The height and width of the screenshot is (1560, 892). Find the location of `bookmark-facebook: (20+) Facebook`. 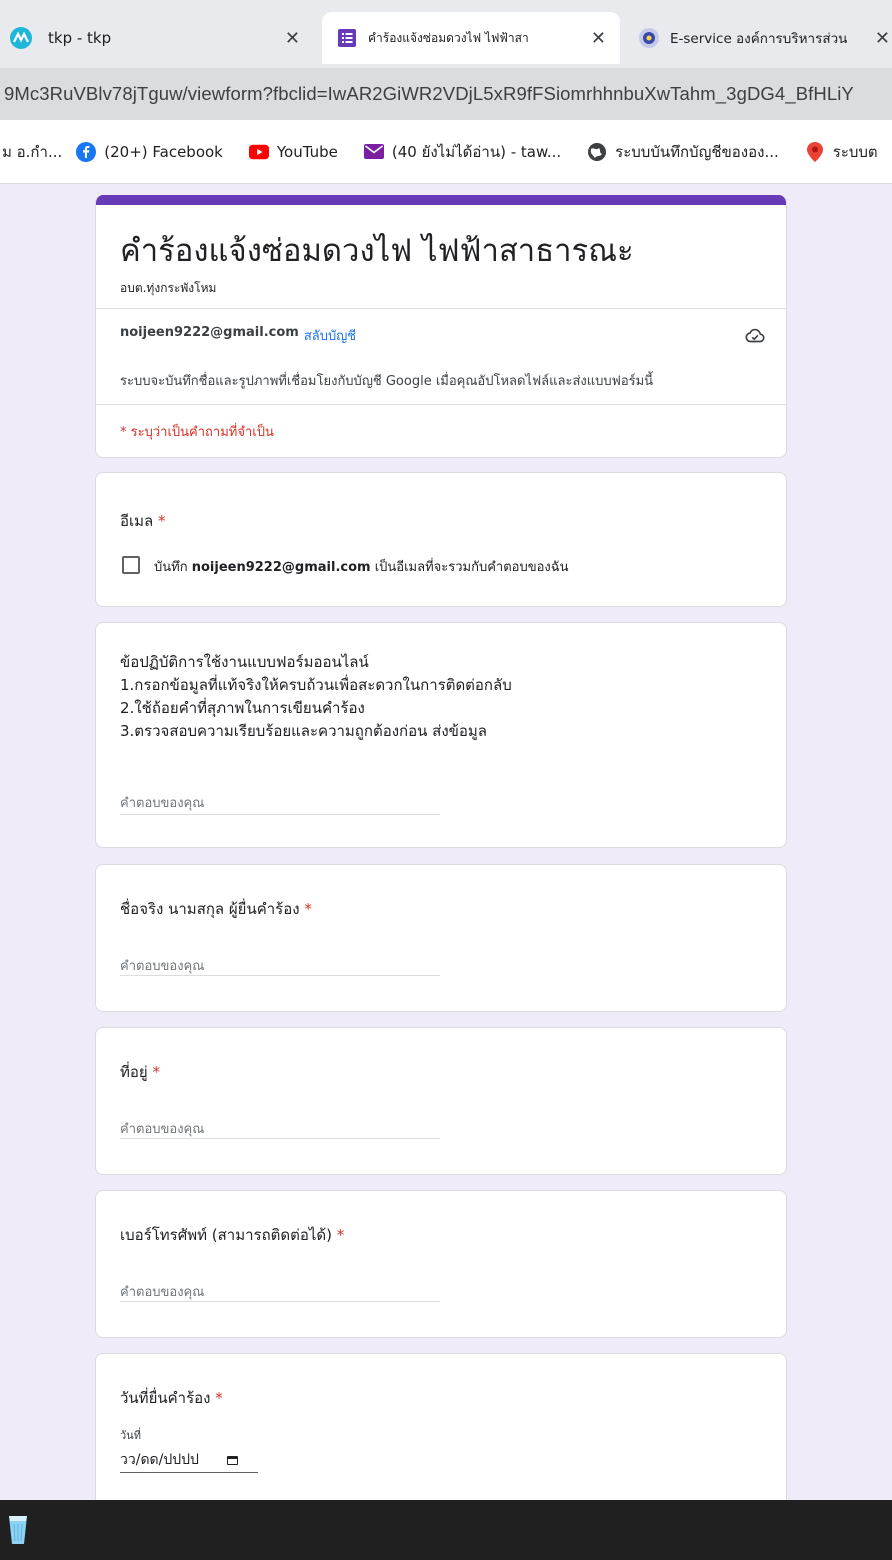

bookmark-facebook: (20+) Facebook is located at coordinates (149, 151).